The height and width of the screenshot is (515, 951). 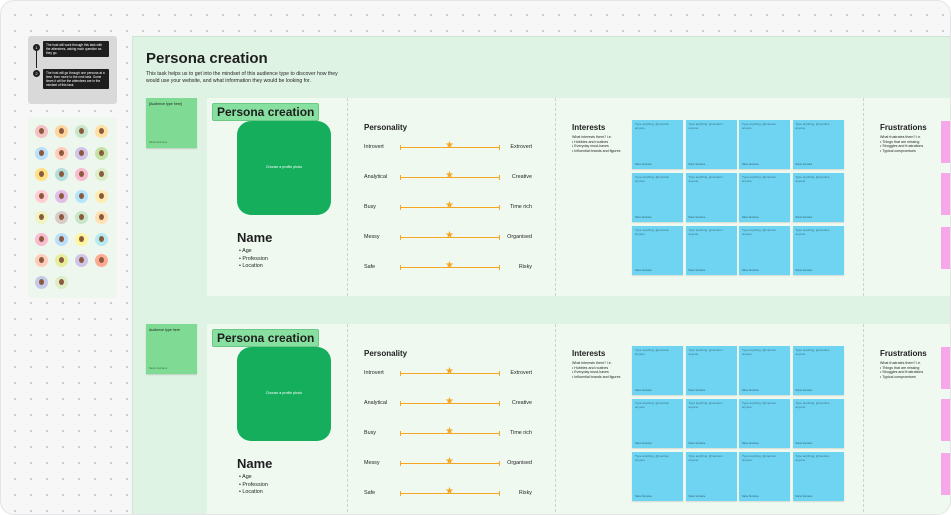 I want to click on audience-sticky-note: Audience type here Name Surname, so click(x=171, y=349).